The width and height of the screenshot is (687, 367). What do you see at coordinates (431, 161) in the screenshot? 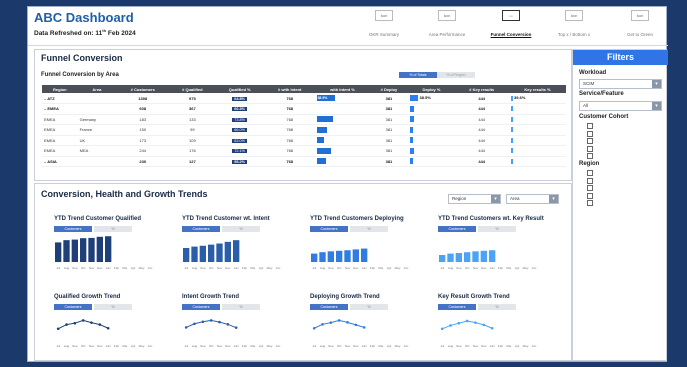
I see `cell-deploy-pct` at bounding box center [431, 161].